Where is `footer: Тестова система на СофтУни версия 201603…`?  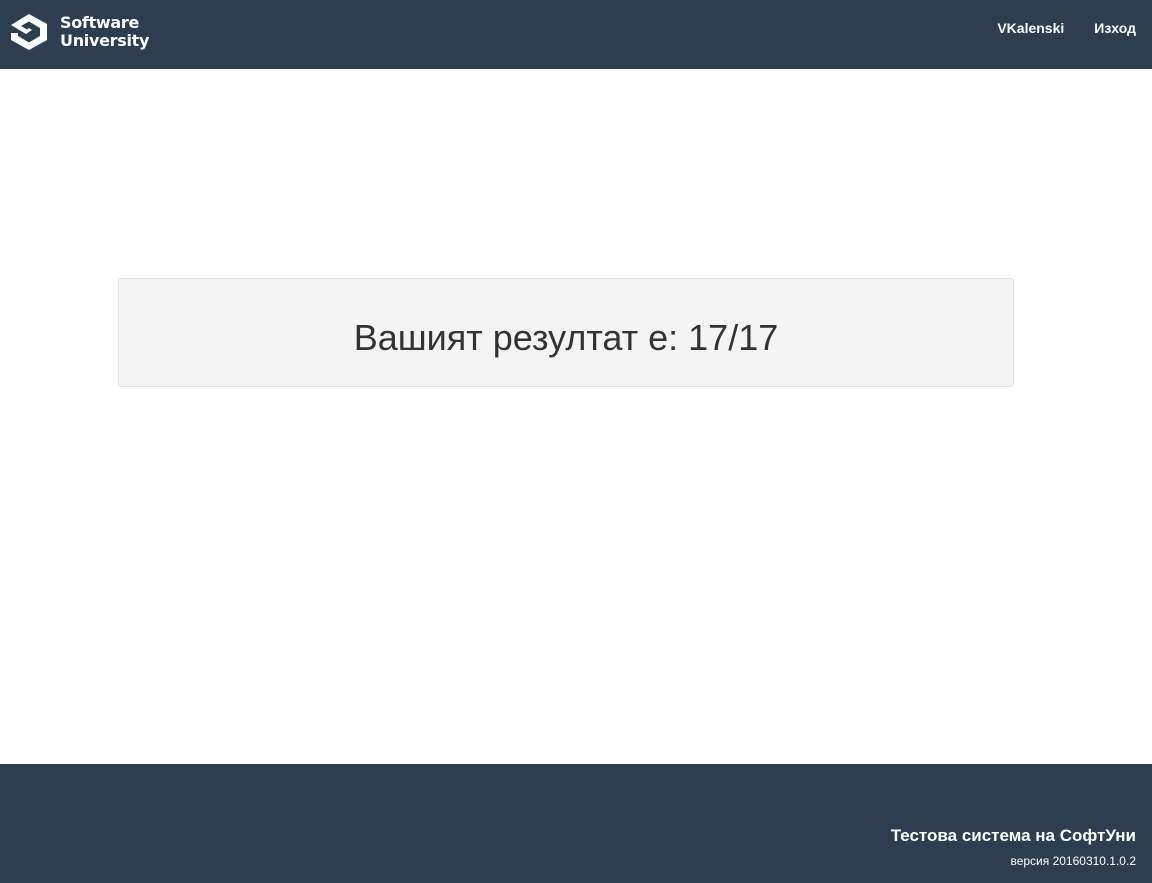
footer: Тестова система на СофтУни версия 201603… is located at coordinates (576, 823).